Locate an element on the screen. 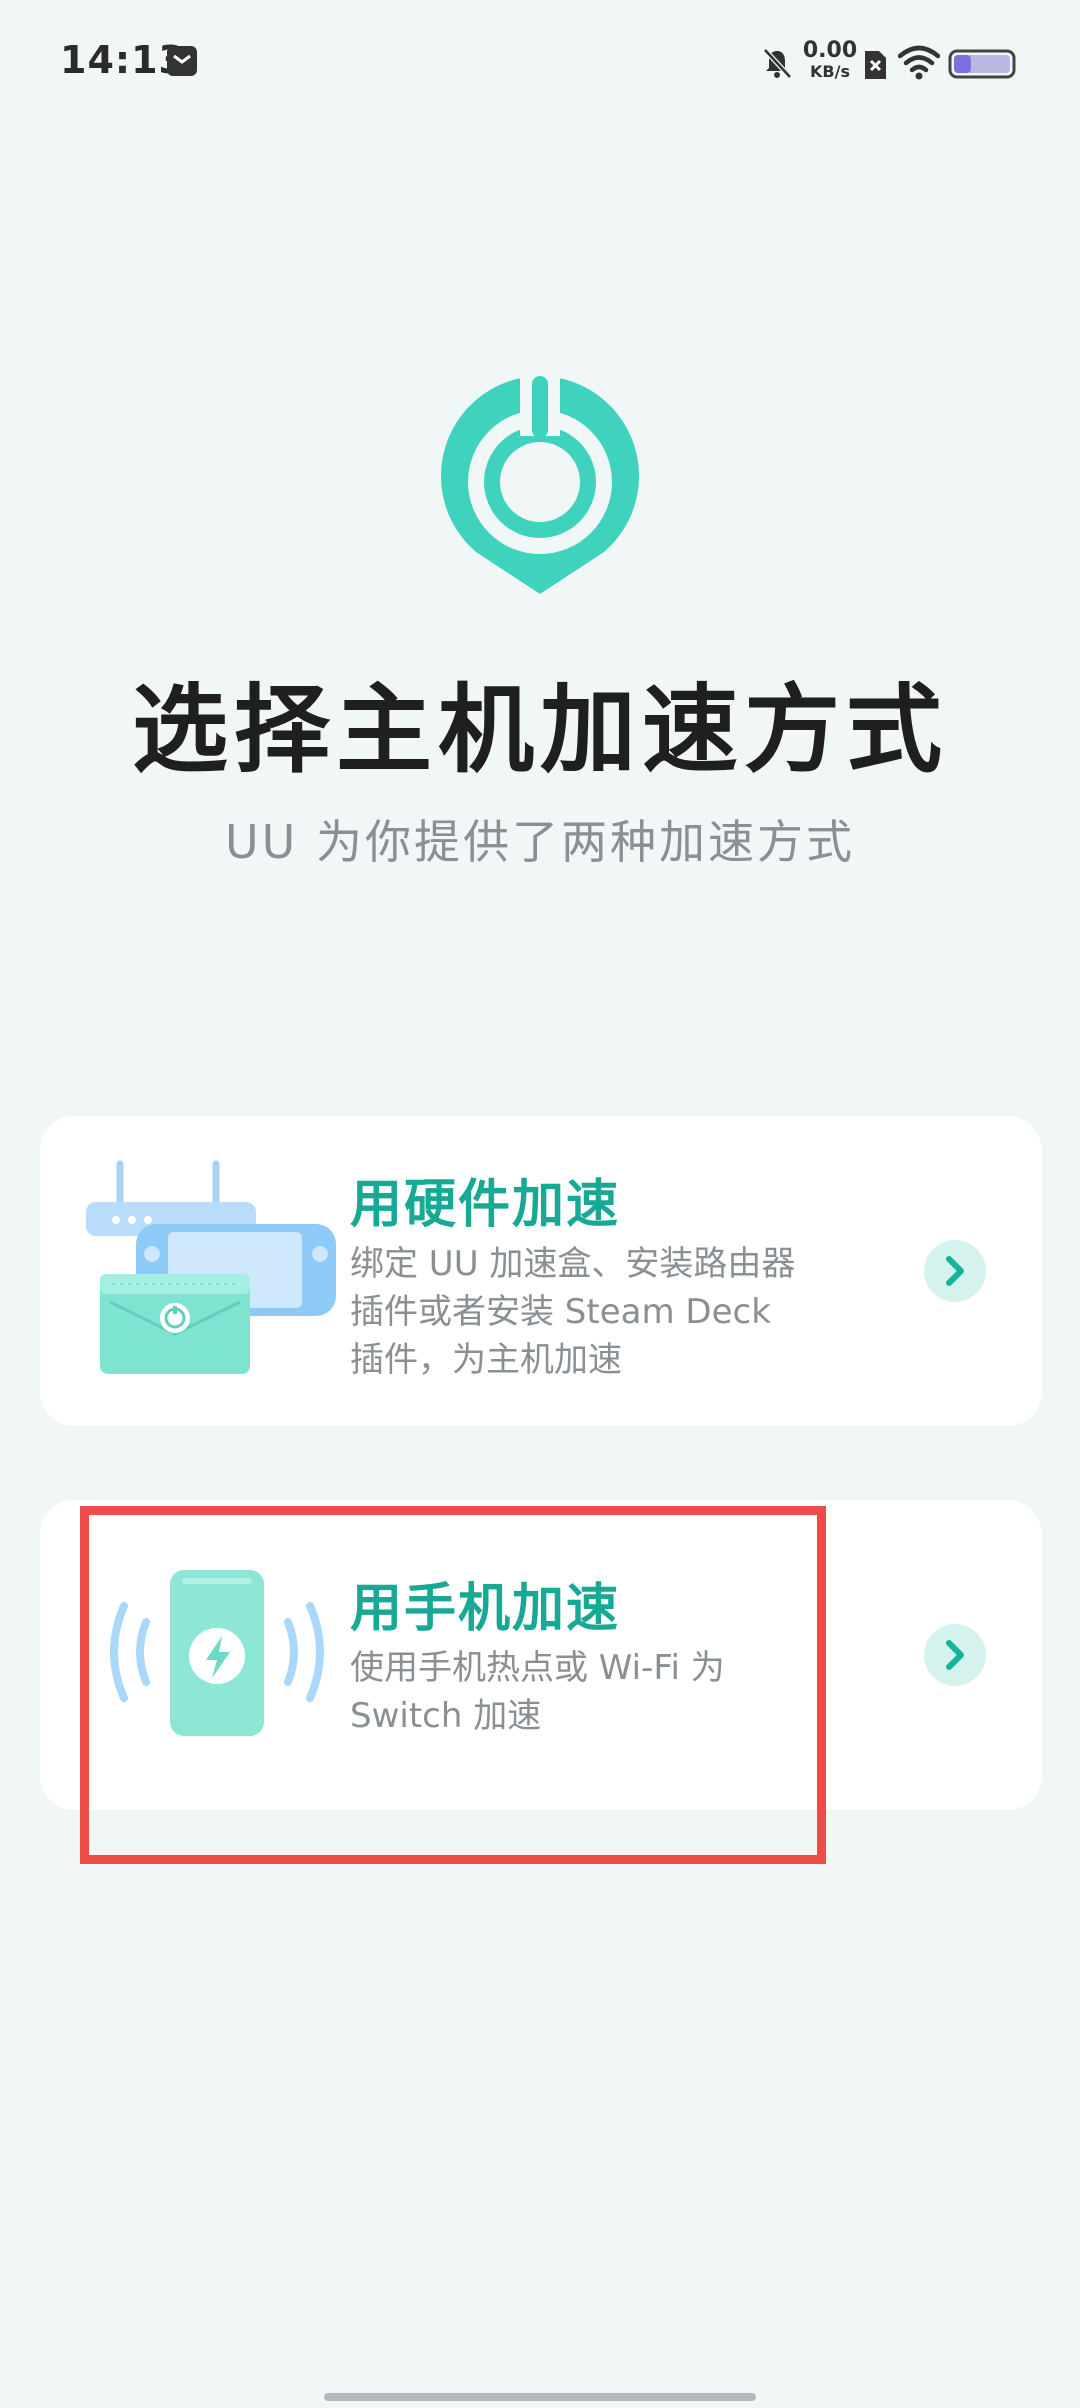 The height and width of the screenshot is (2408, 1080). hardware-option-arrow-button is located at coordinates (955, 1271).